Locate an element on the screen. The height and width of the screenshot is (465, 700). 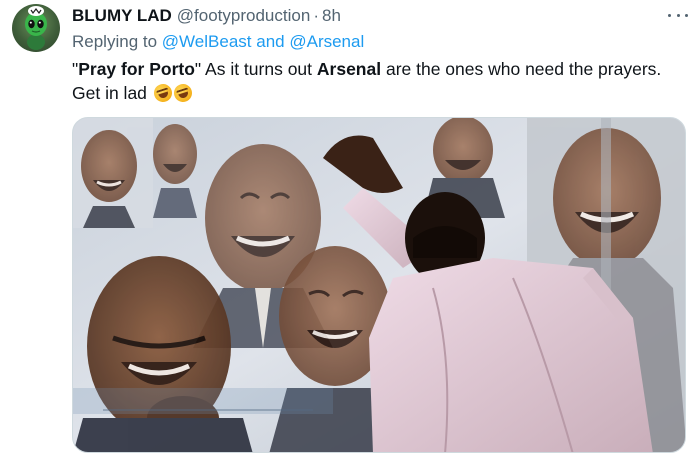
author-name: BLUMY LAD is located at coordinates (122, 16).